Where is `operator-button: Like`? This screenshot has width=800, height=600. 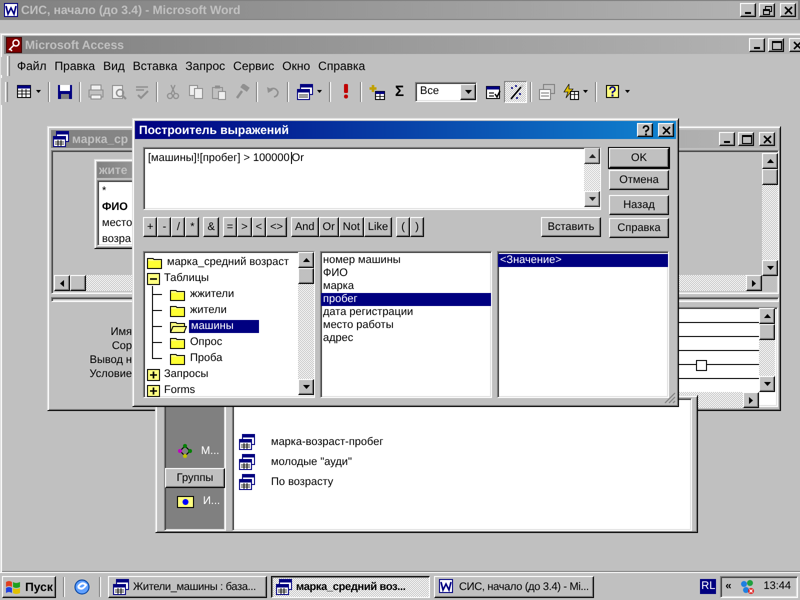
operator-button: Like is located at coordinates (378, 227).